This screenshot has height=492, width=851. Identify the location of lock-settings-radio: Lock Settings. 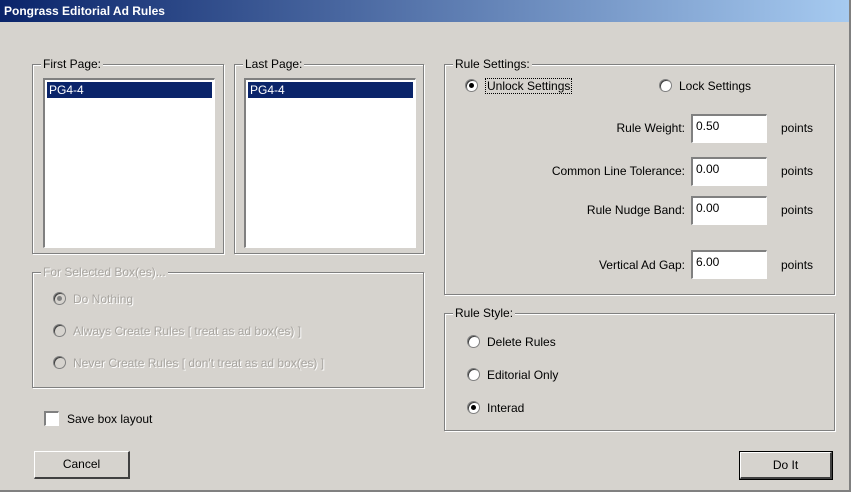
(705, 86).